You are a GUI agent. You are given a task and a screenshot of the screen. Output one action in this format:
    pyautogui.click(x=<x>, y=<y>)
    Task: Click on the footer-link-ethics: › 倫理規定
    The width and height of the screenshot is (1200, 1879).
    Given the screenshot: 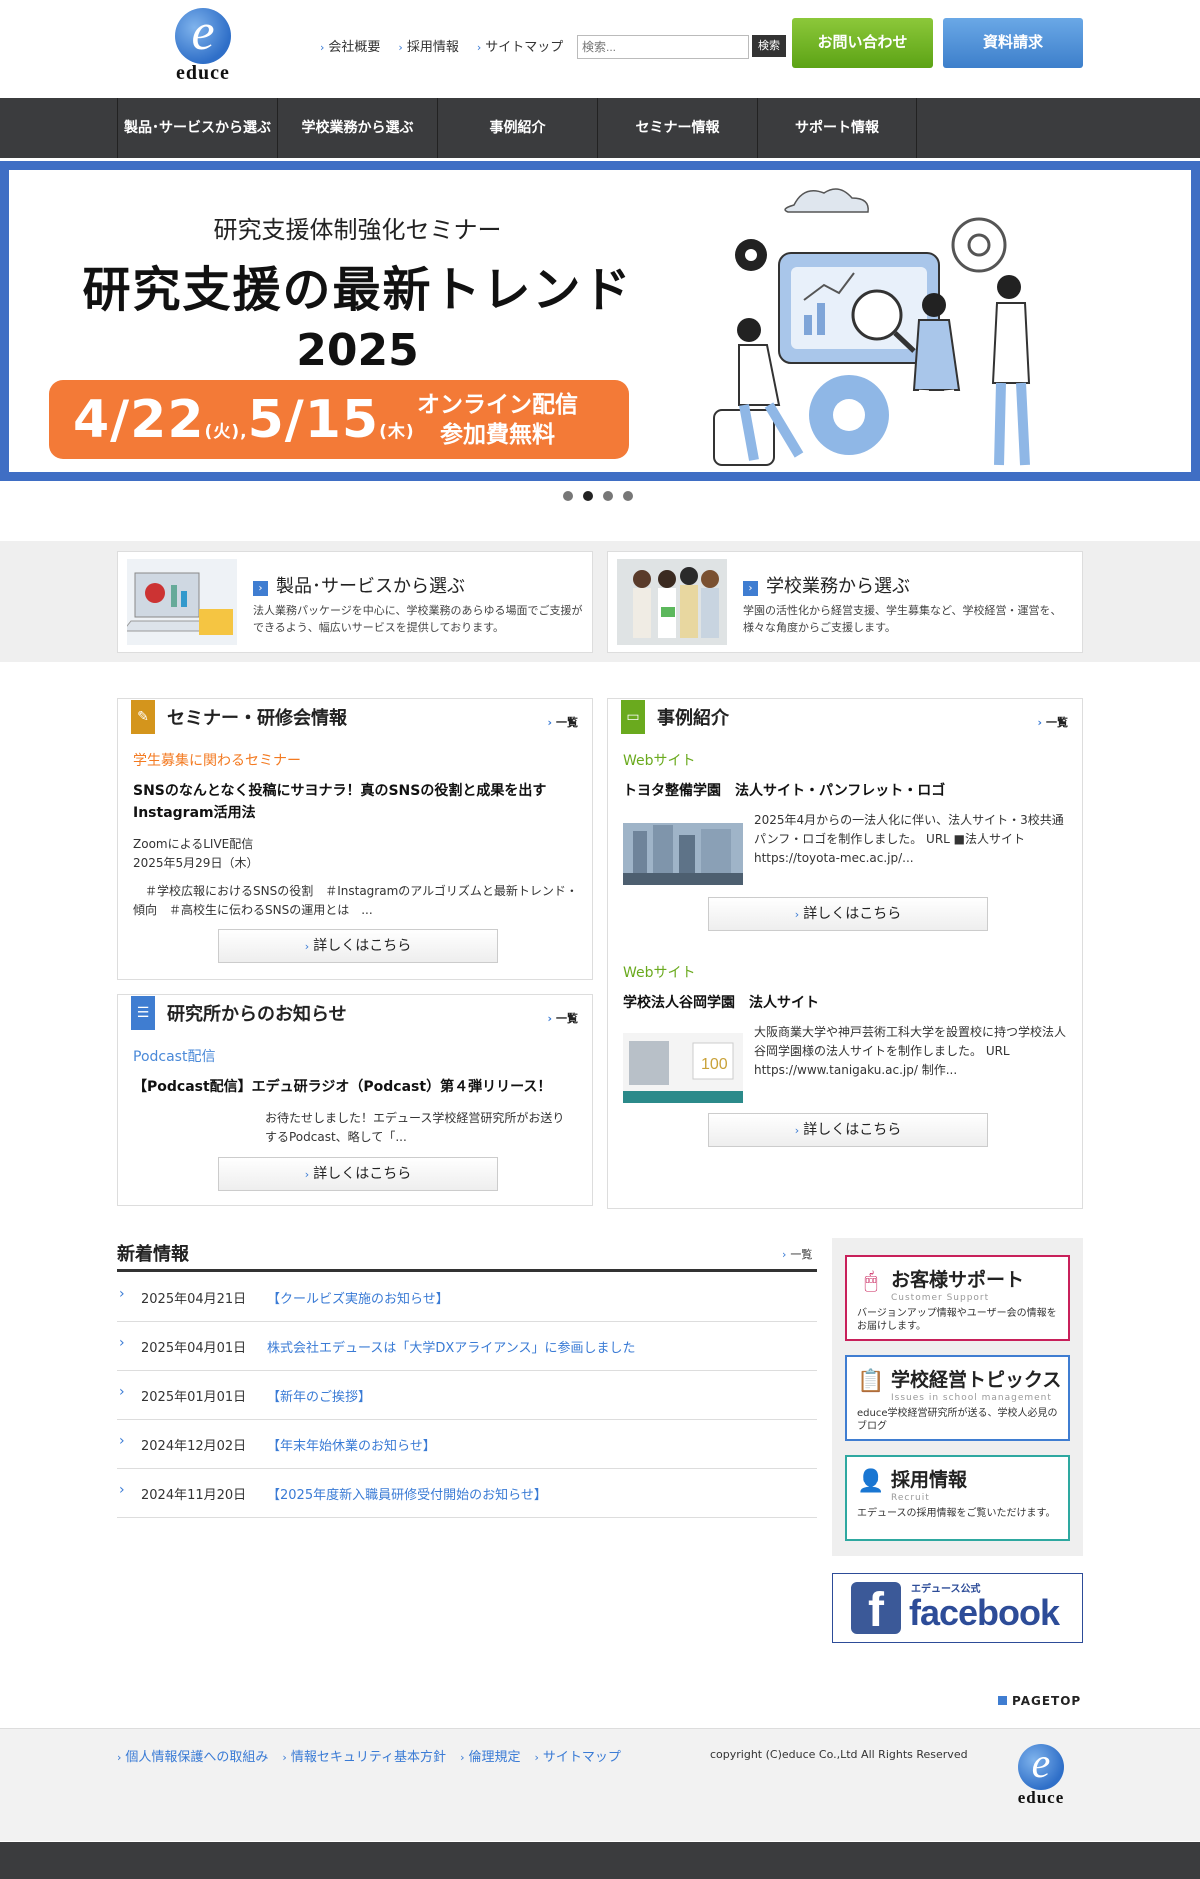 What is the action you would take?
    pyautogui.click(x=490, y=1755)
    